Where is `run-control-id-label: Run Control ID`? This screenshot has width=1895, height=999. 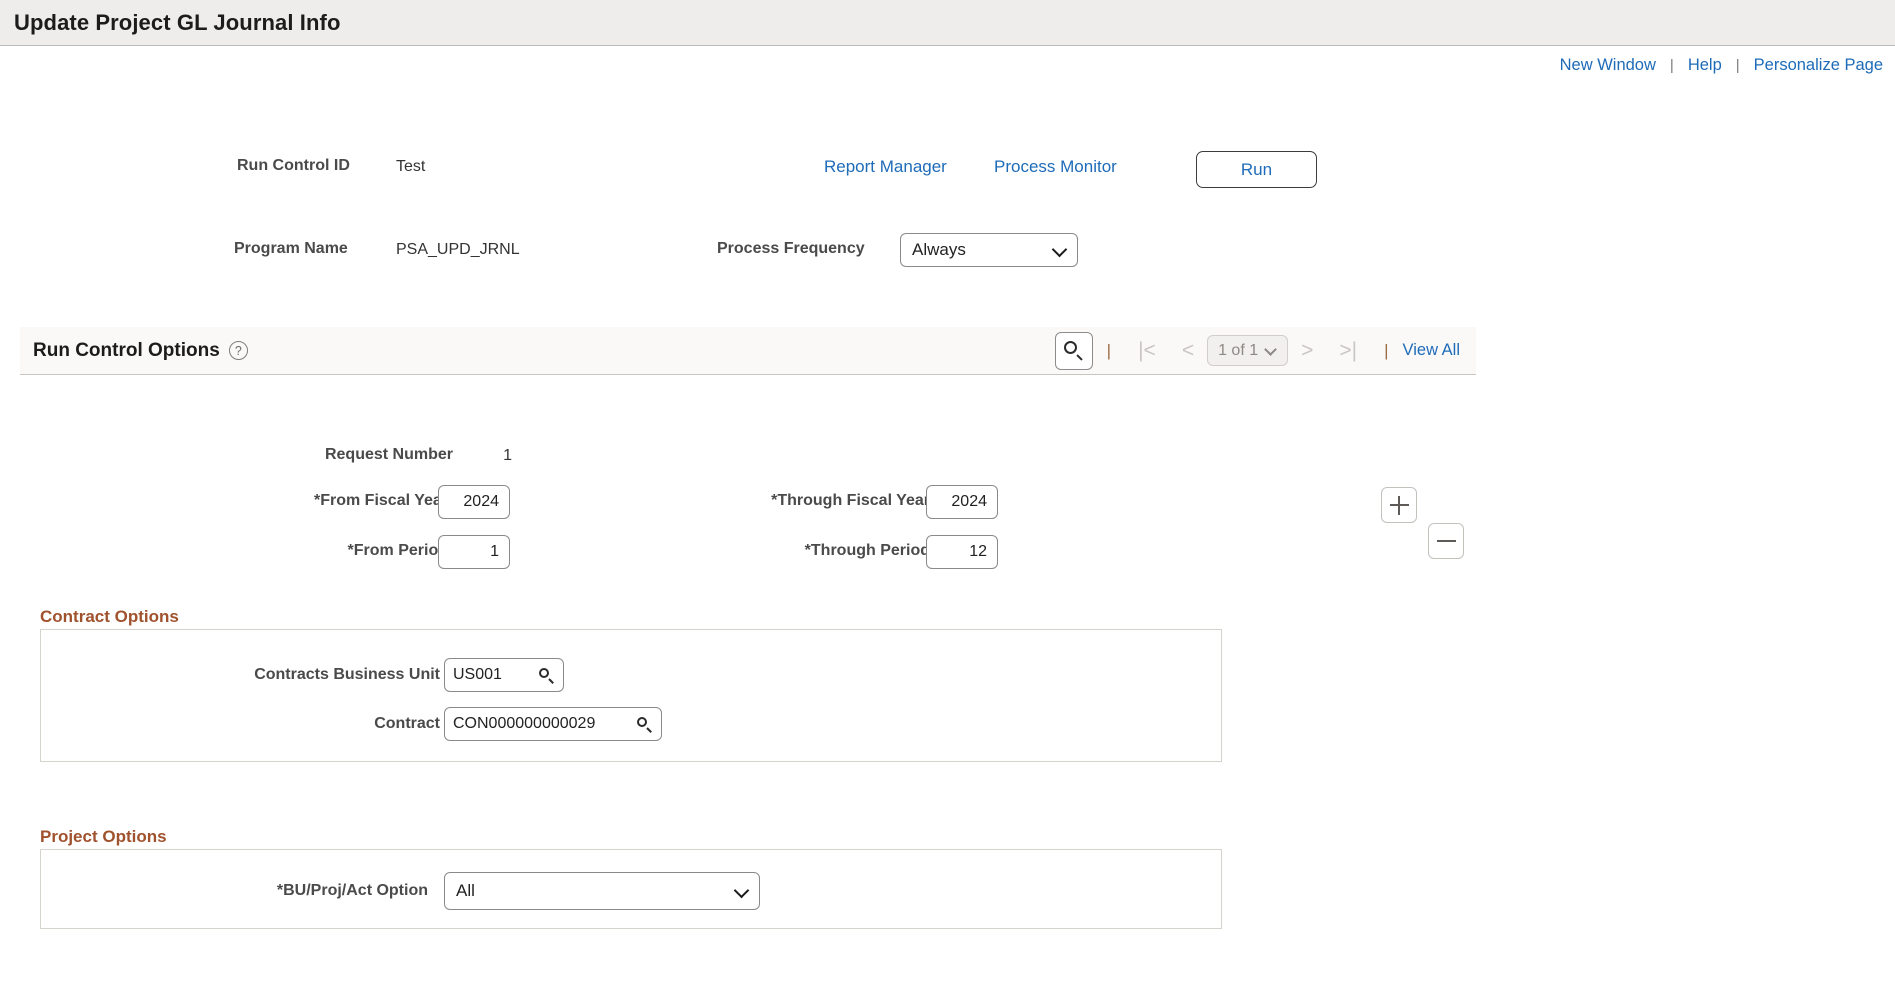
run-control-id-label: Run Control ID is located at coordinates (293, 165).